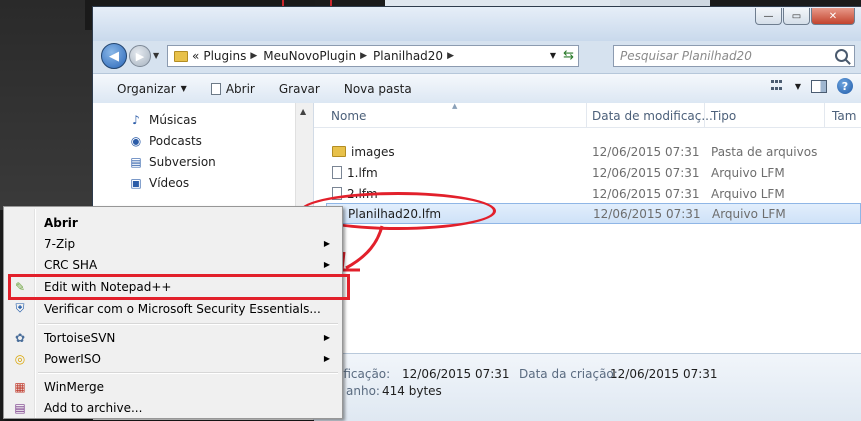 The image size is (861, 421). What do you see at coordinates (365, 374) in the screenshot?
I see `modified-label: ificação:` at bounding box center [365, 374].